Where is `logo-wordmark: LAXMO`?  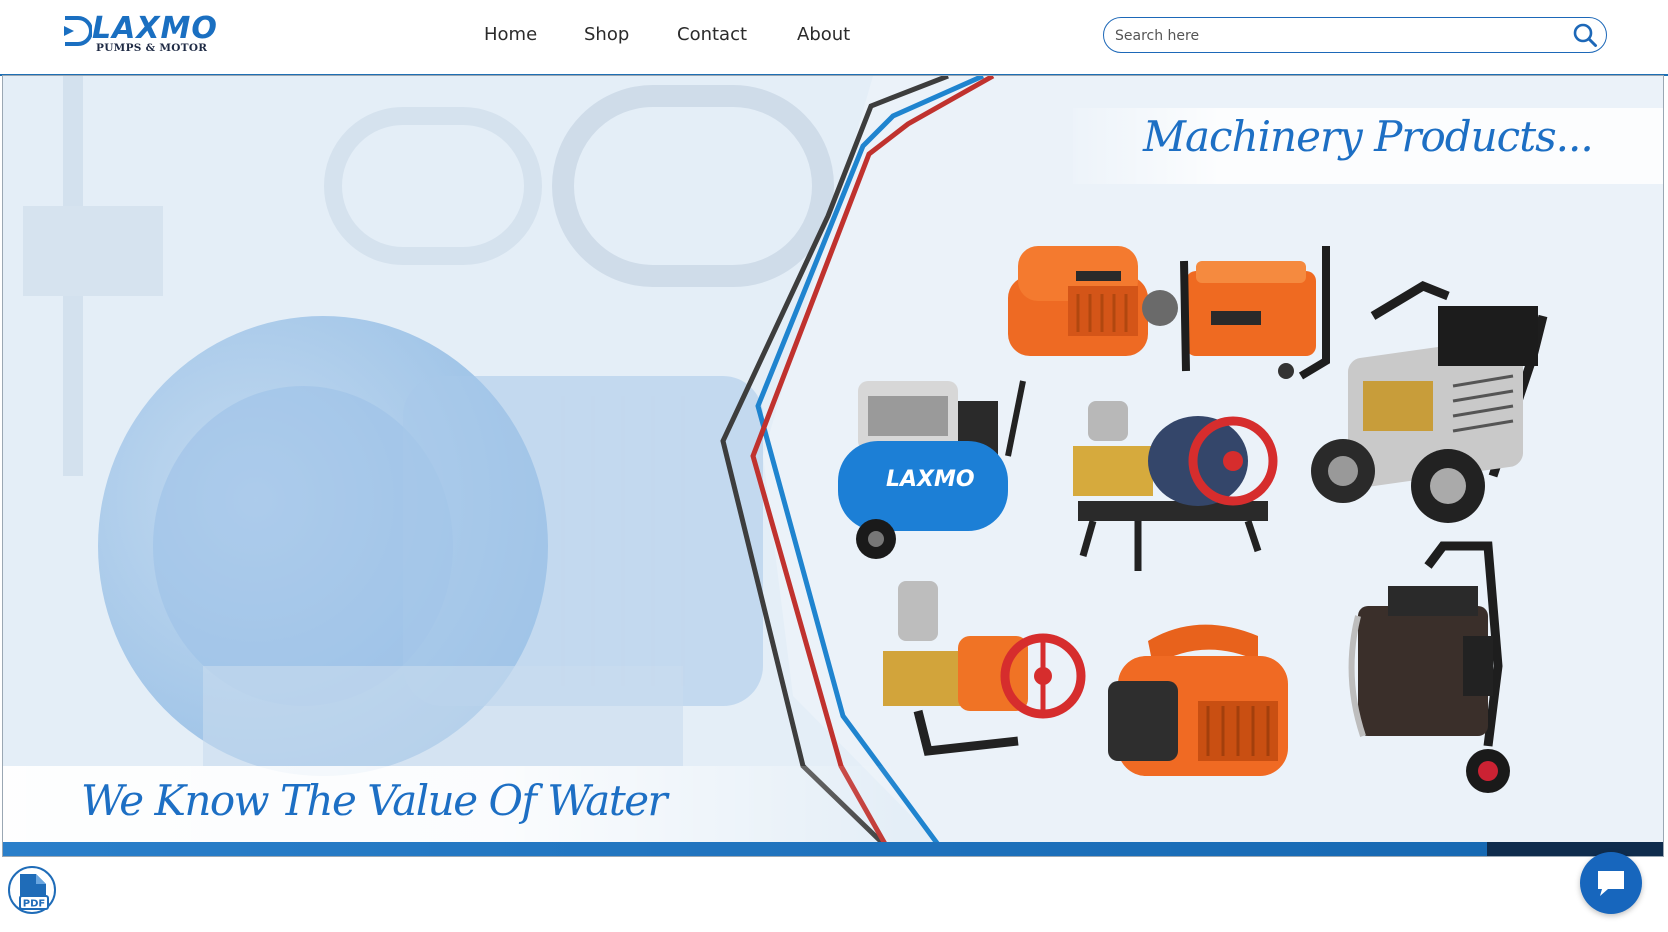 logo-wordmark: LAXMO is located at coordinates (155, 28).